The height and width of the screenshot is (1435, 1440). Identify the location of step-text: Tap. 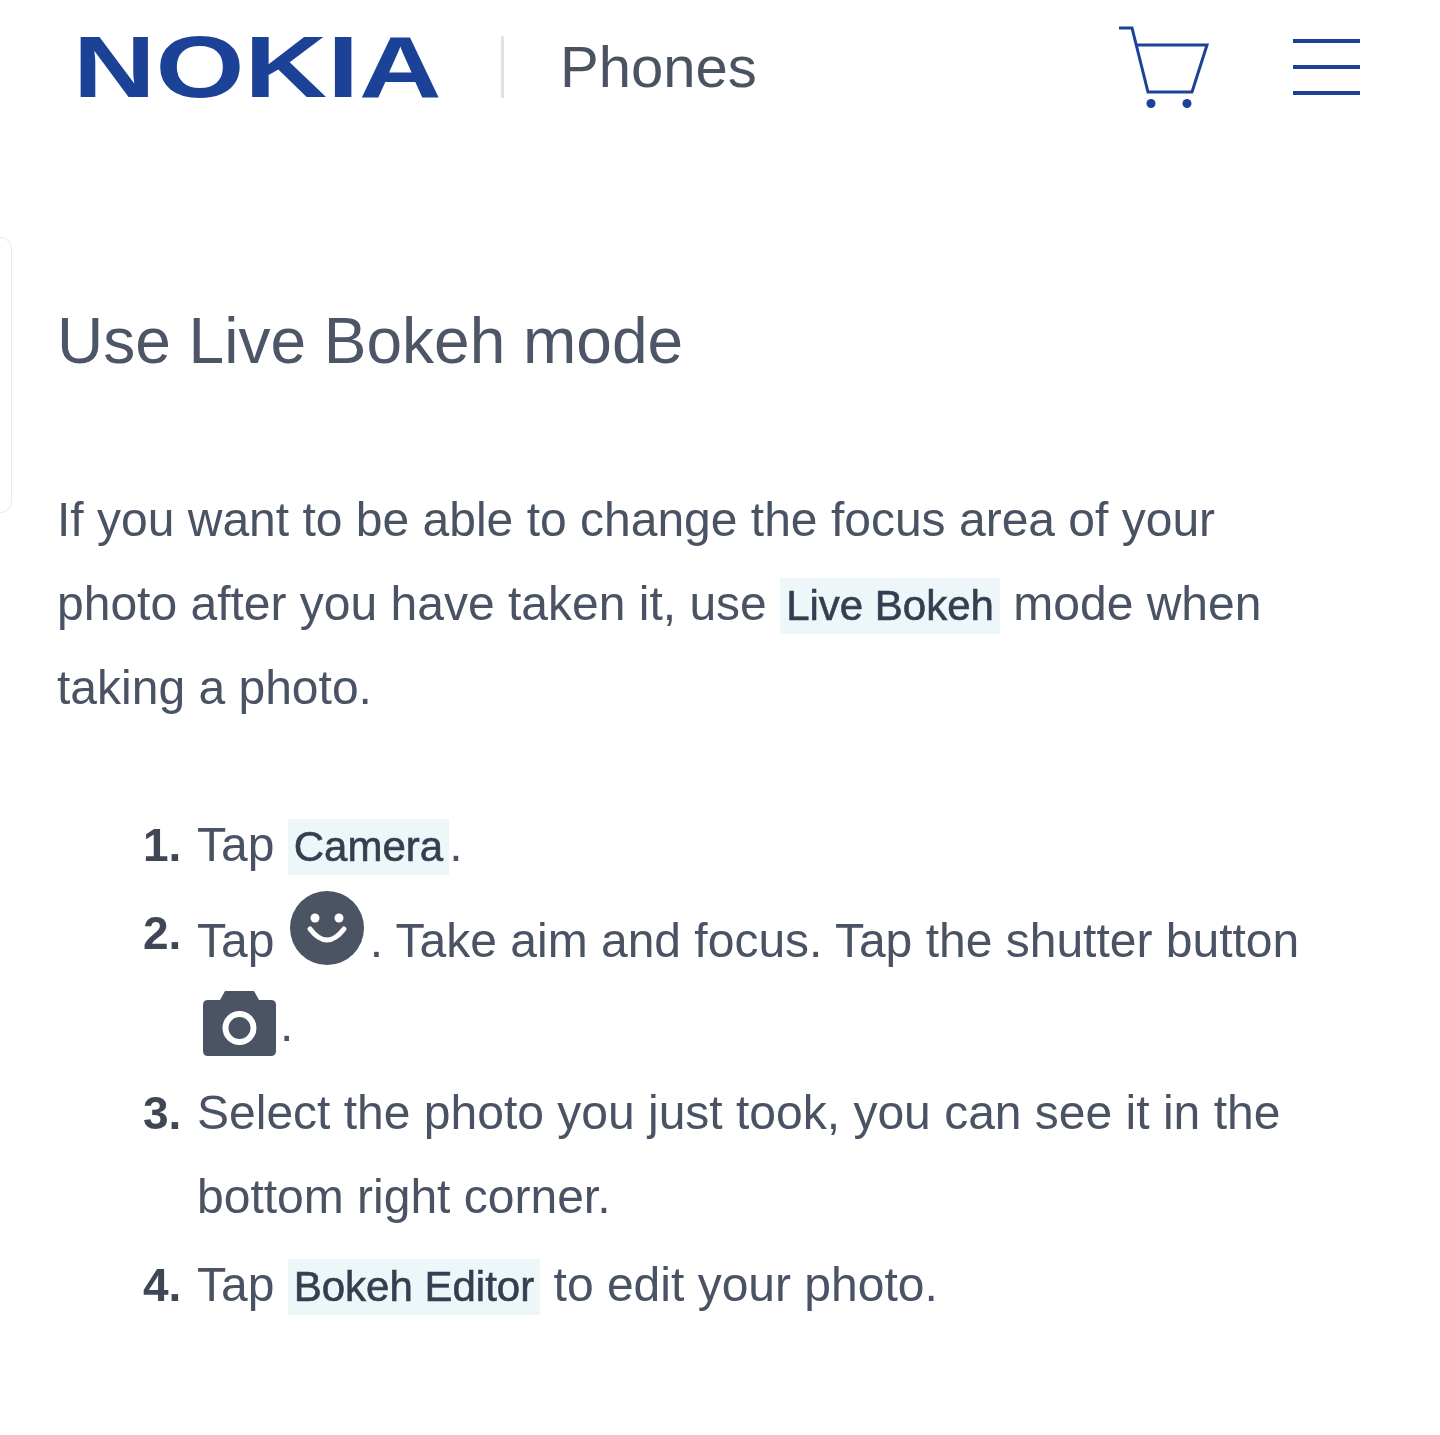
(236, 940).